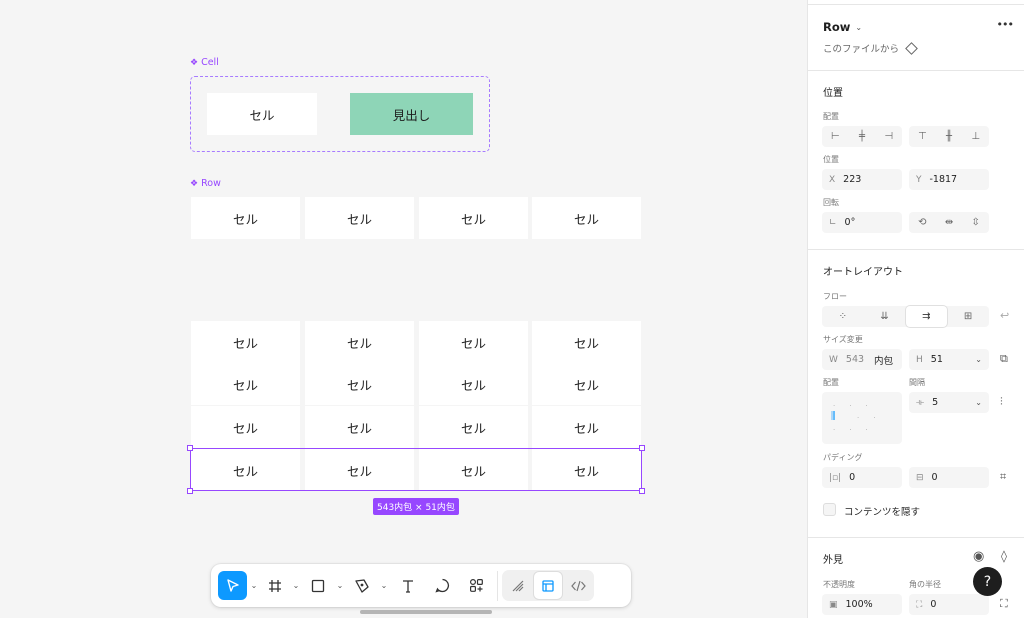  What do you see at coordinates (642, 491) in the screenshot?
I see `resize-handle-bottom-right` at bounding box center [642, 491].